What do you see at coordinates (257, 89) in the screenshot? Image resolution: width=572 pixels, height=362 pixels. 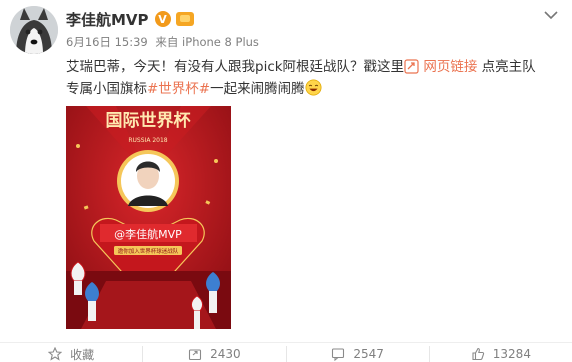 I see `post-text-line2-end: 一起来闹腾闹腾` at bounding box center [257, 89].